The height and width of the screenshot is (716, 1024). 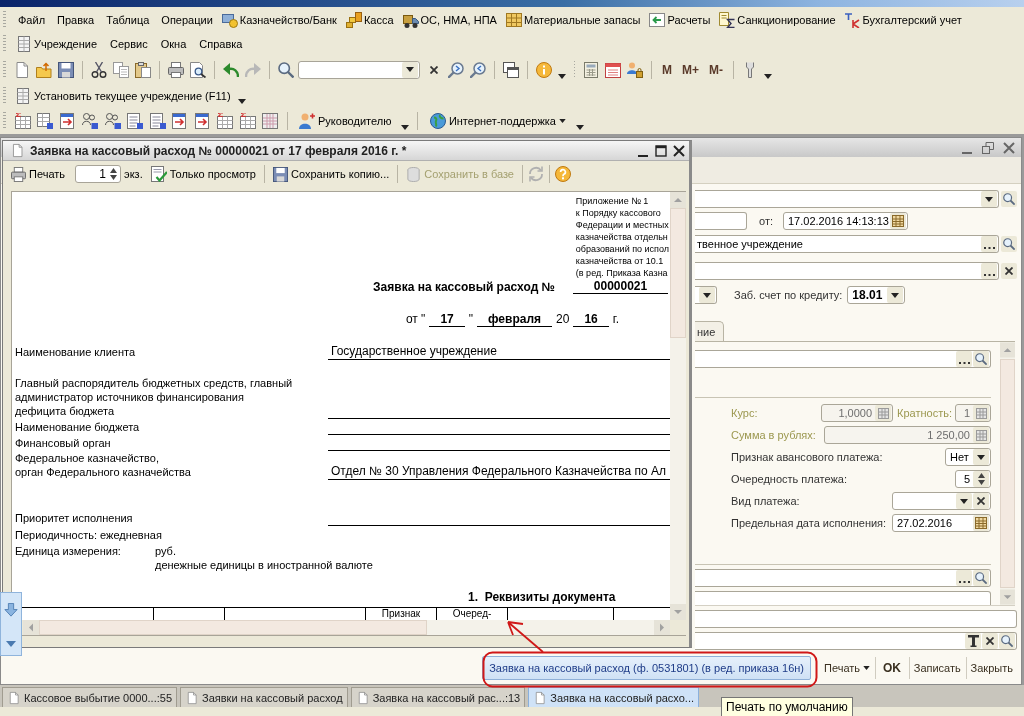 What do you see at coordinates (345, 121) in the screenshot?
I see `toolbar-button: Руководителю` at bounding box center [345, 121].